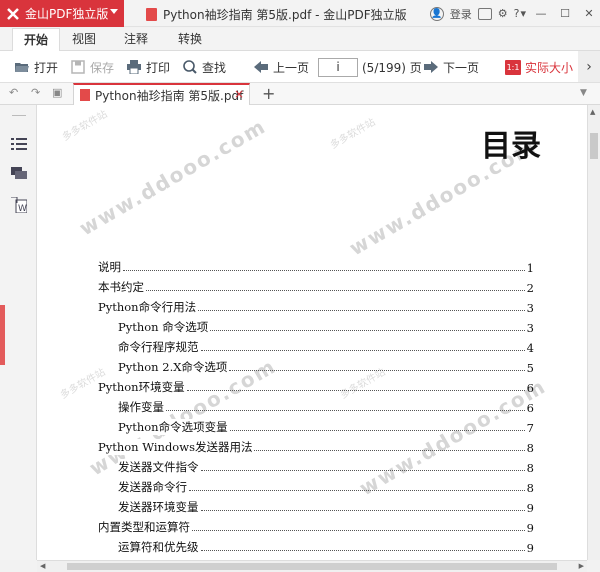 The height and width of the screenshot is (572, 600). What do you see at coordinates (190, 39) in the screenshot?
I see `tab-convert: 转换` at bounding box center [190, 39].